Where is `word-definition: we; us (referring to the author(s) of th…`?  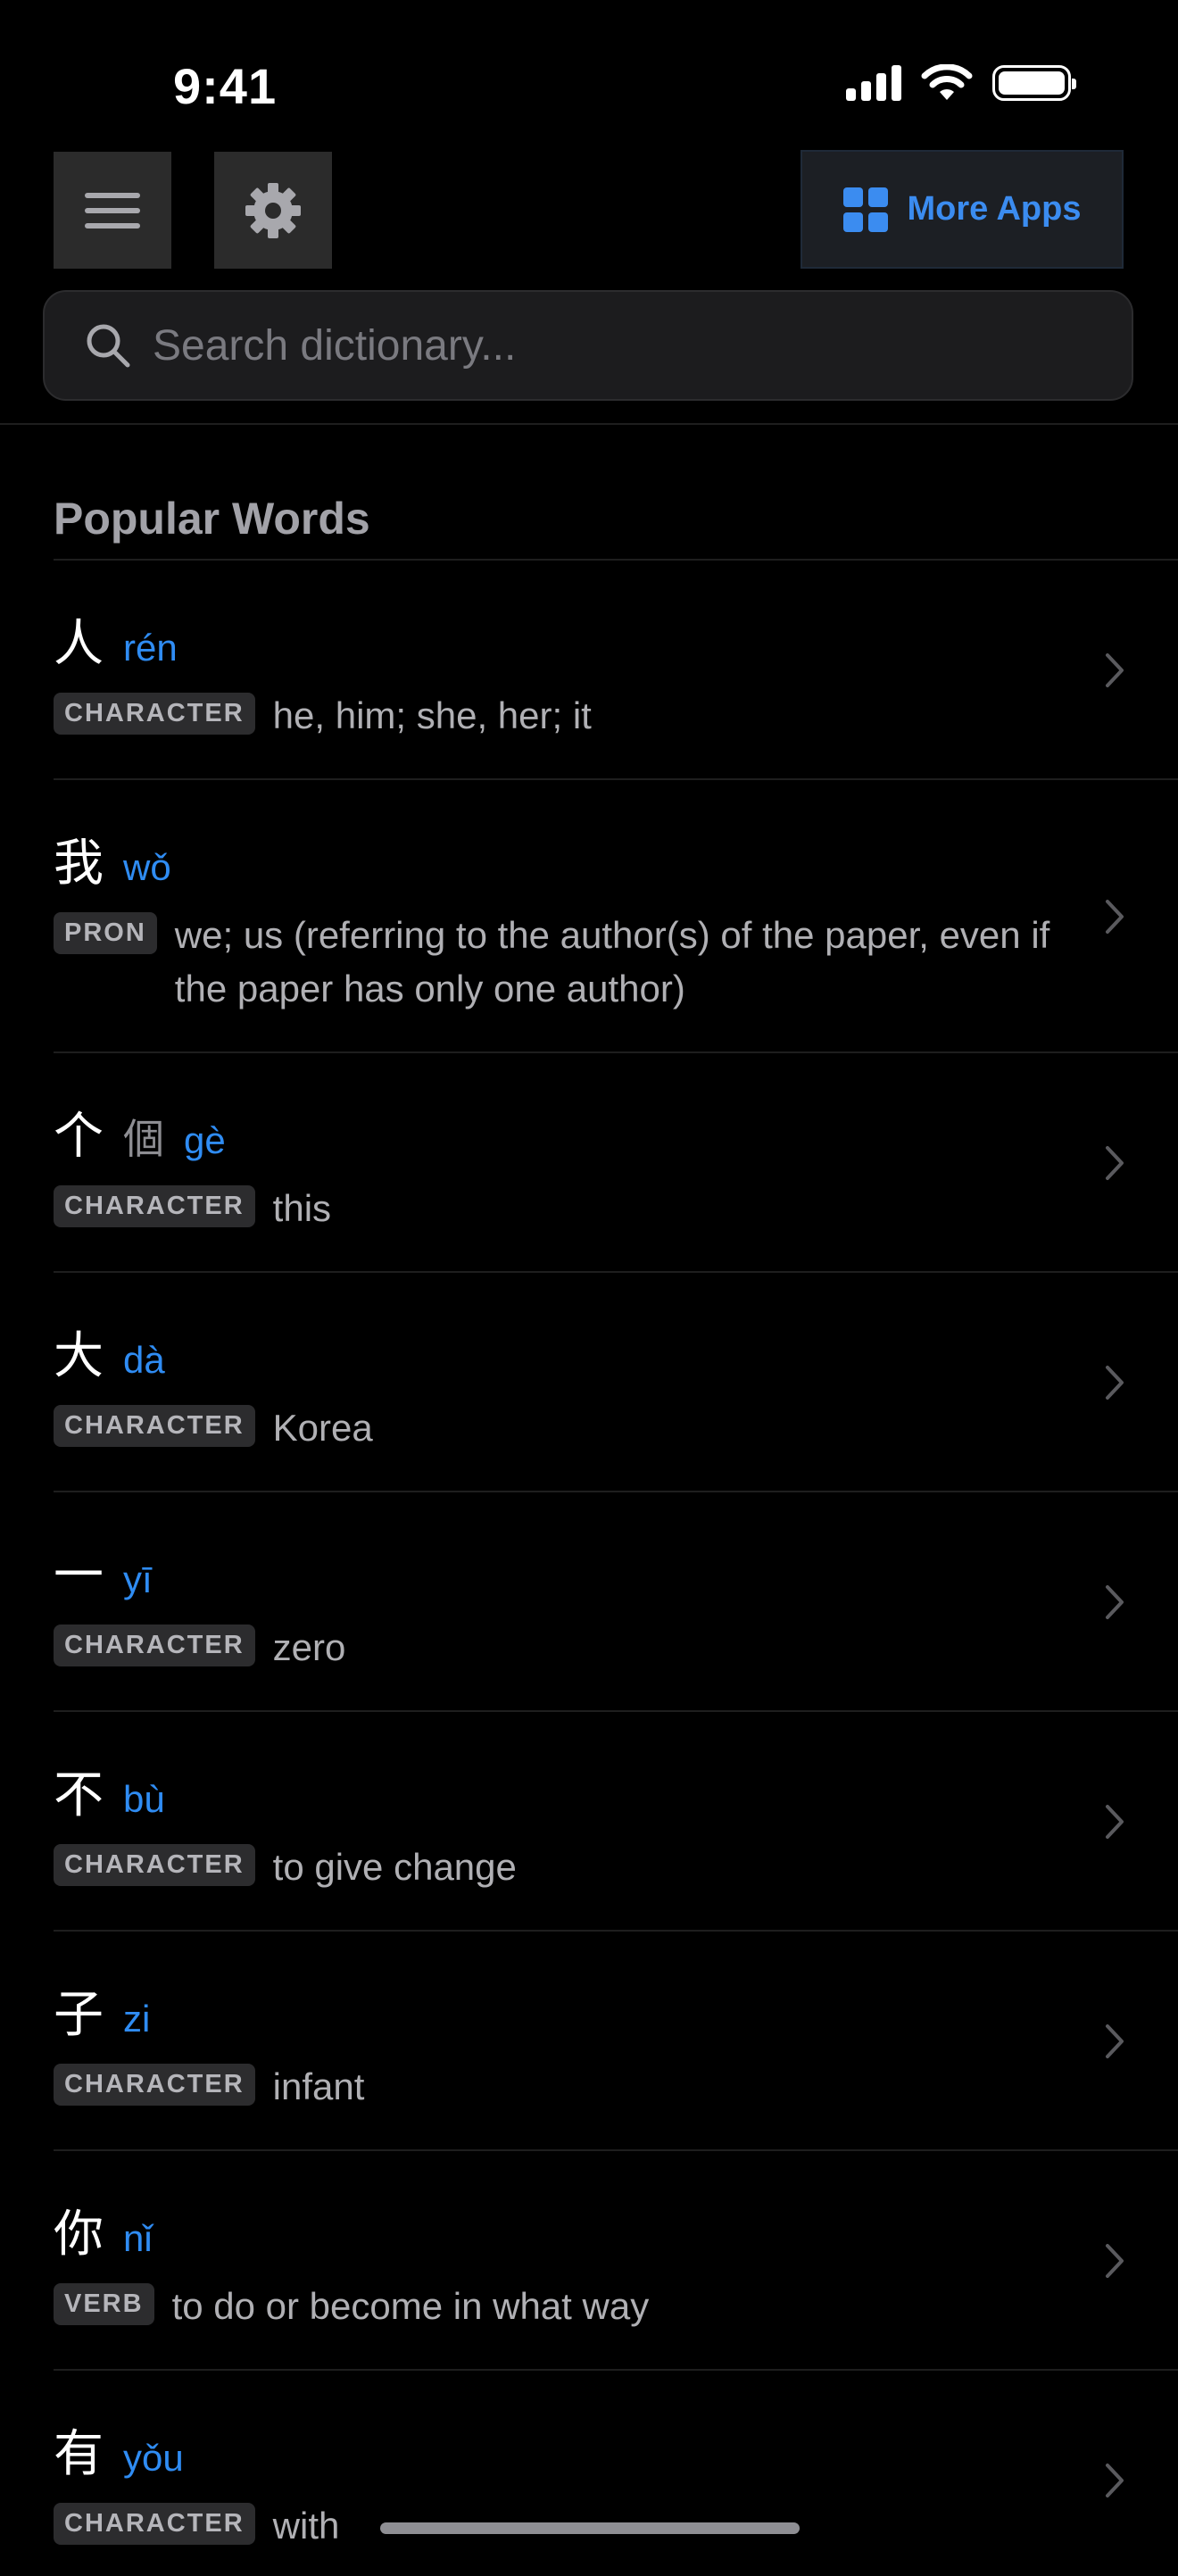 word-definition: we; us (referring to the author(s) of th… is located at coordinates (612, 962).